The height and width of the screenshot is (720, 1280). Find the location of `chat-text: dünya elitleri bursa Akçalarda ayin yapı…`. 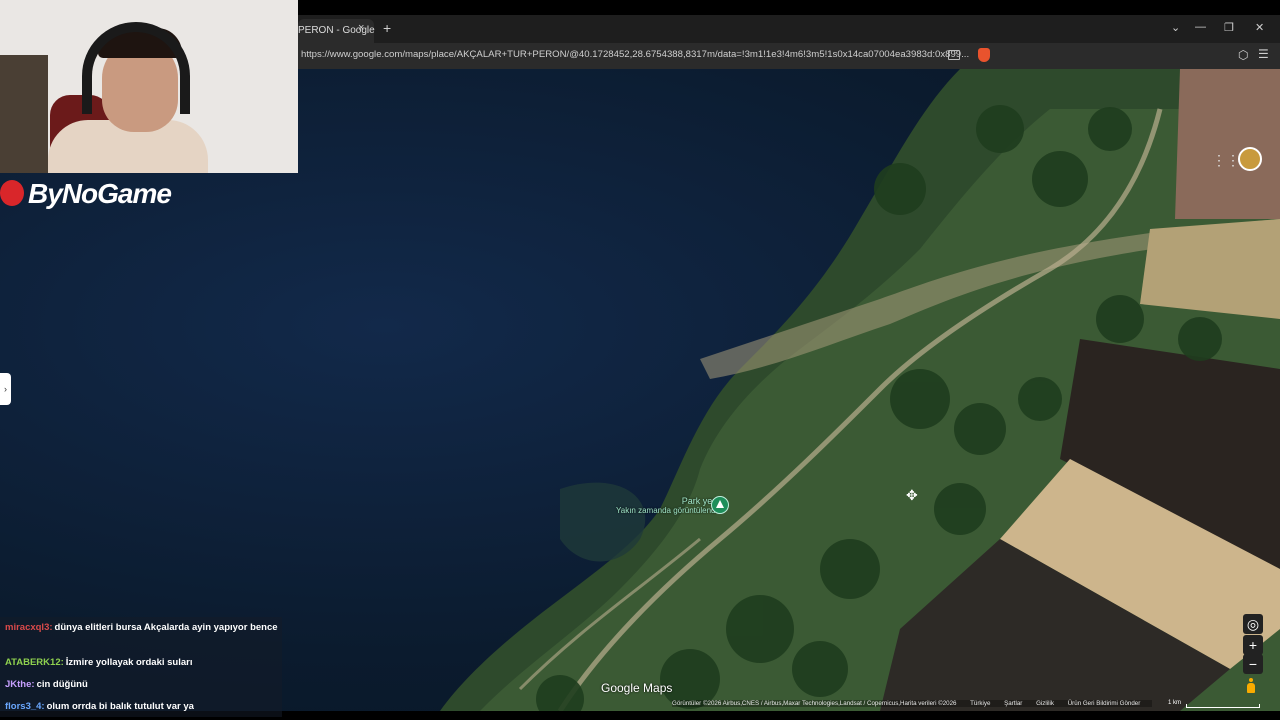

chat-text: dünya elitleri bursa Akçalarda ayin yapı… is located at coordinates (166, 627).